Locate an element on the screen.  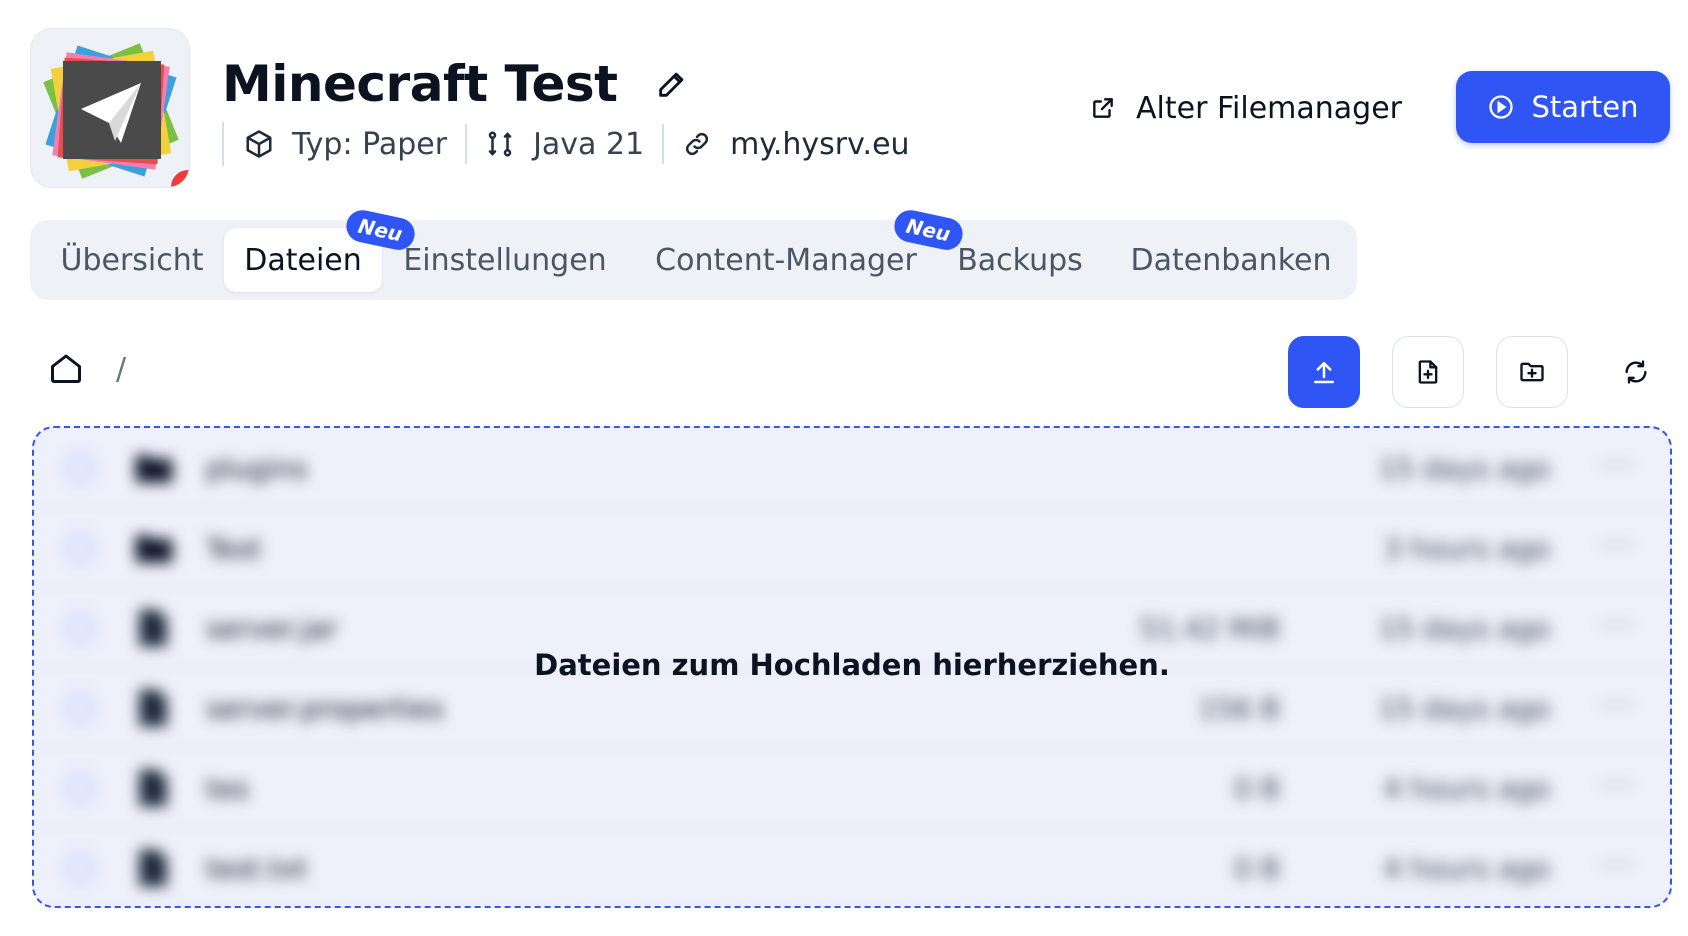
start-button: Starten is located at coordinates (1563, 107).